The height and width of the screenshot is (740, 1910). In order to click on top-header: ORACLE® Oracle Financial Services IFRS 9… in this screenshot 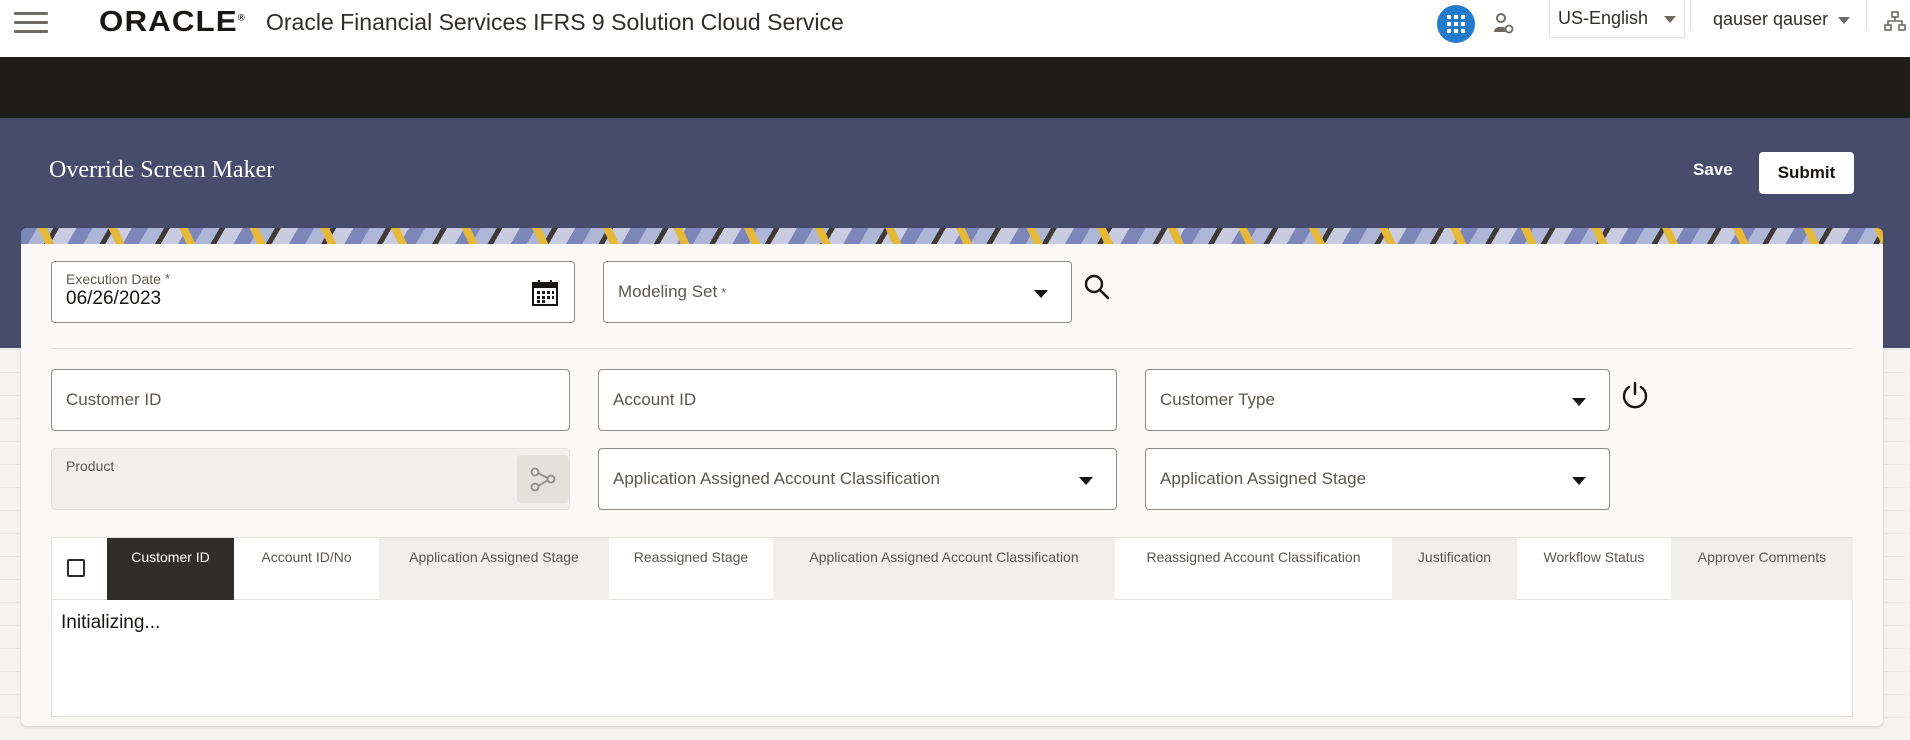, I will do `click(955, 28)`.